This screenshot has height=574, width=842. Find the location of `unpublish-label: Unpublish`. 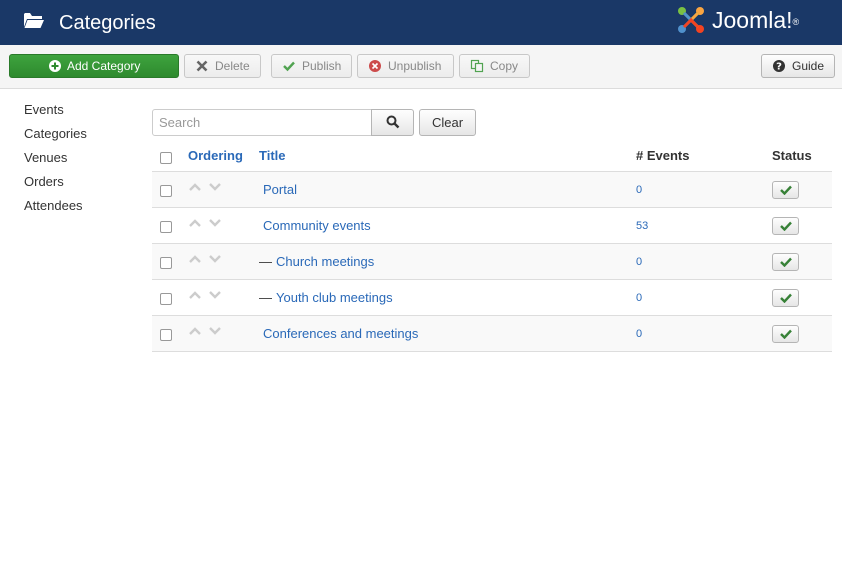

unpublish-label: Unpublish is located at coordinates (415, 66).